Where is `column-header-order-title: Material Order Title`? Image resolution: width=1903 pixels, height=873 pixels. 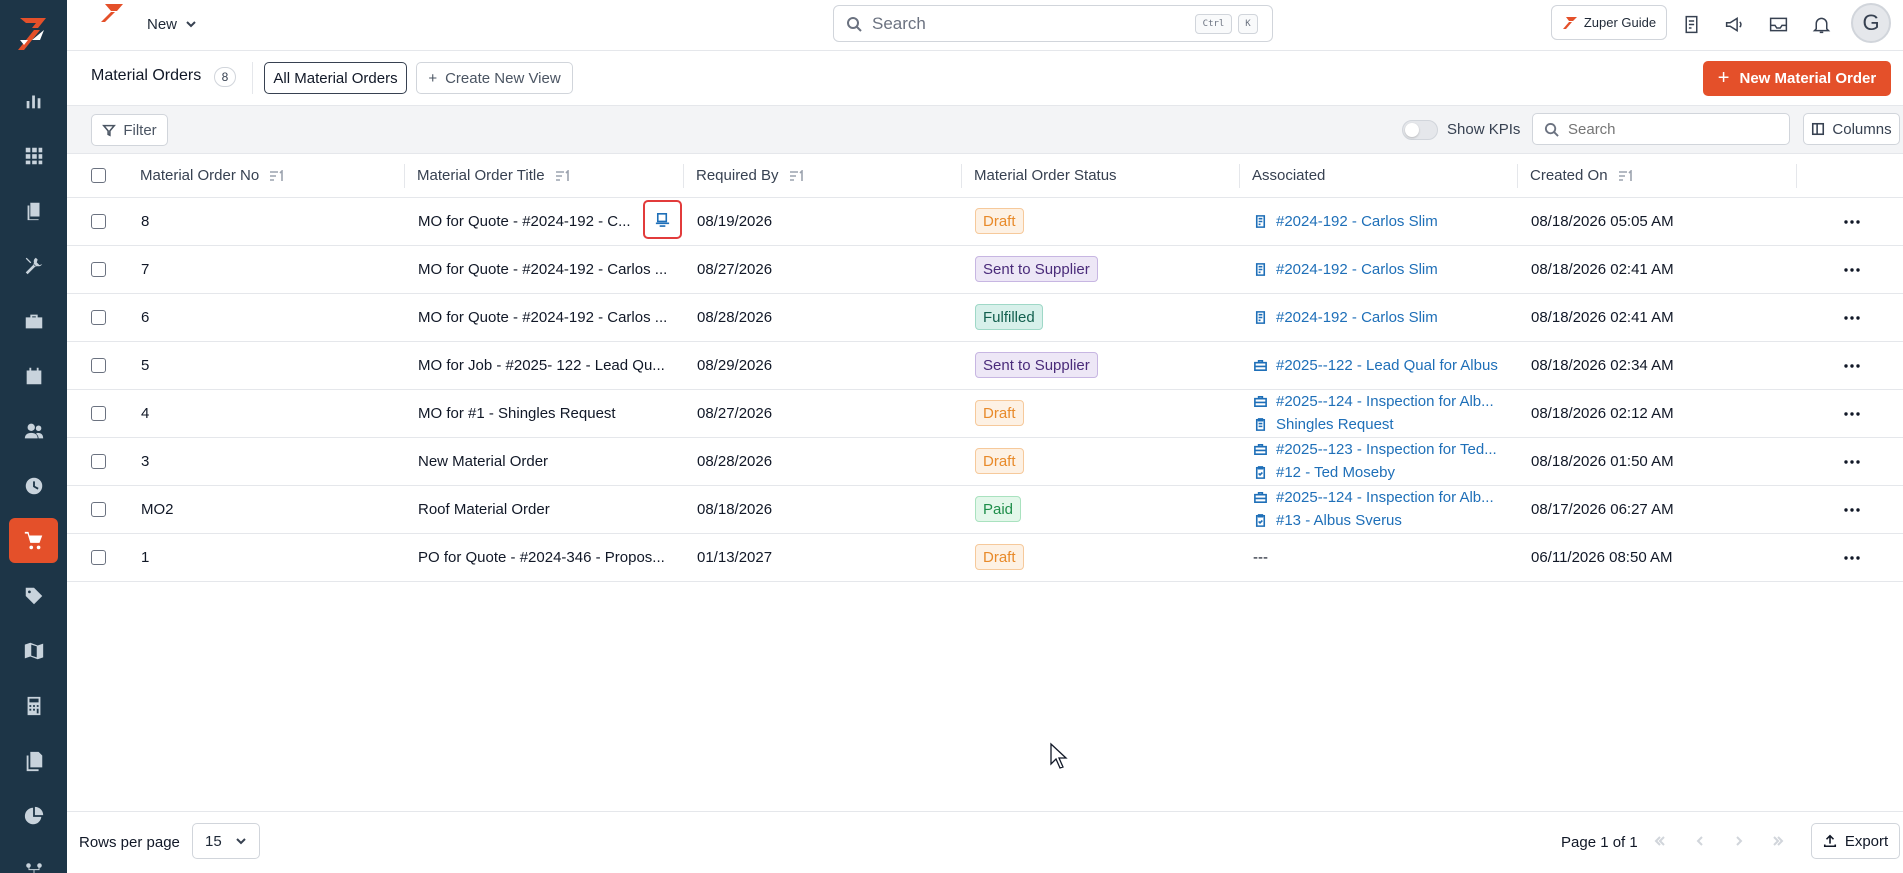
column-header-order-title: Material Order Title is located at coordinates (494, 175).